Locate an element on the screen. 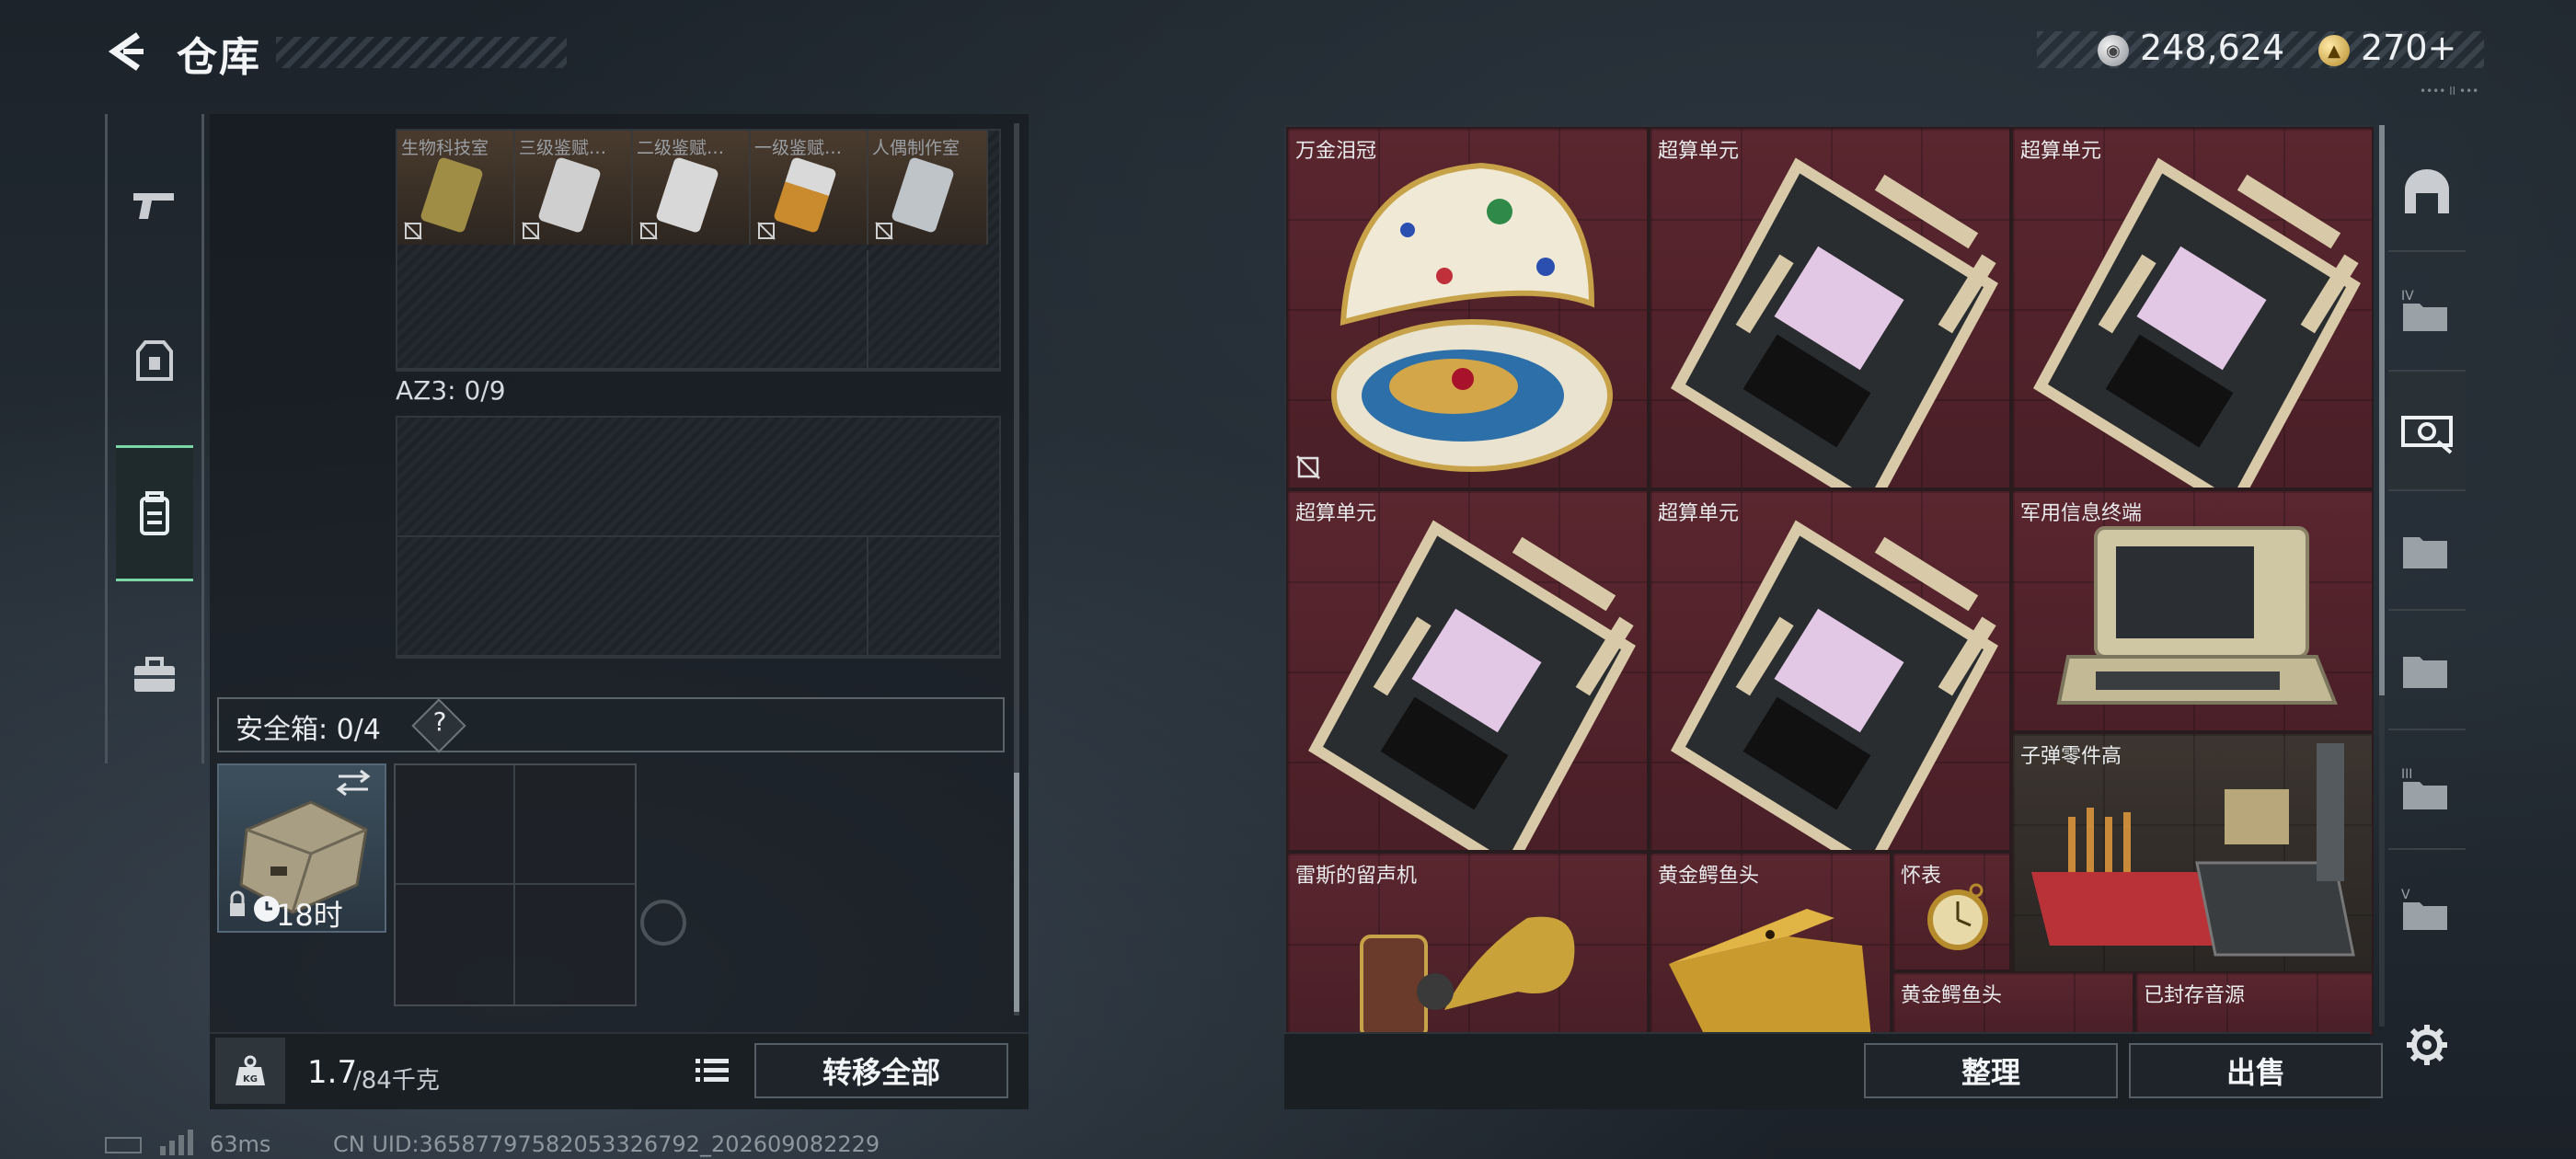 This screenshot has width=2576, height=1159. tab-armor is located at coordinates (154, 361).